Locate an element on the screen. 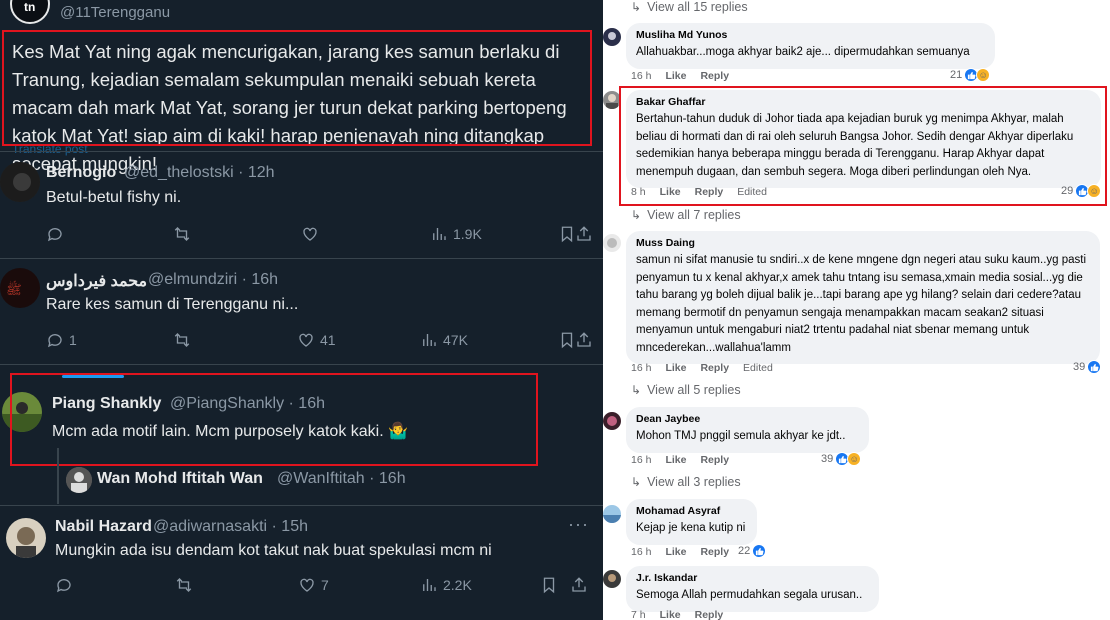 This screenshot has height=620, width=1110. reply-author-meta: @elmundziri · 16h is located at coordinates (213, 280).